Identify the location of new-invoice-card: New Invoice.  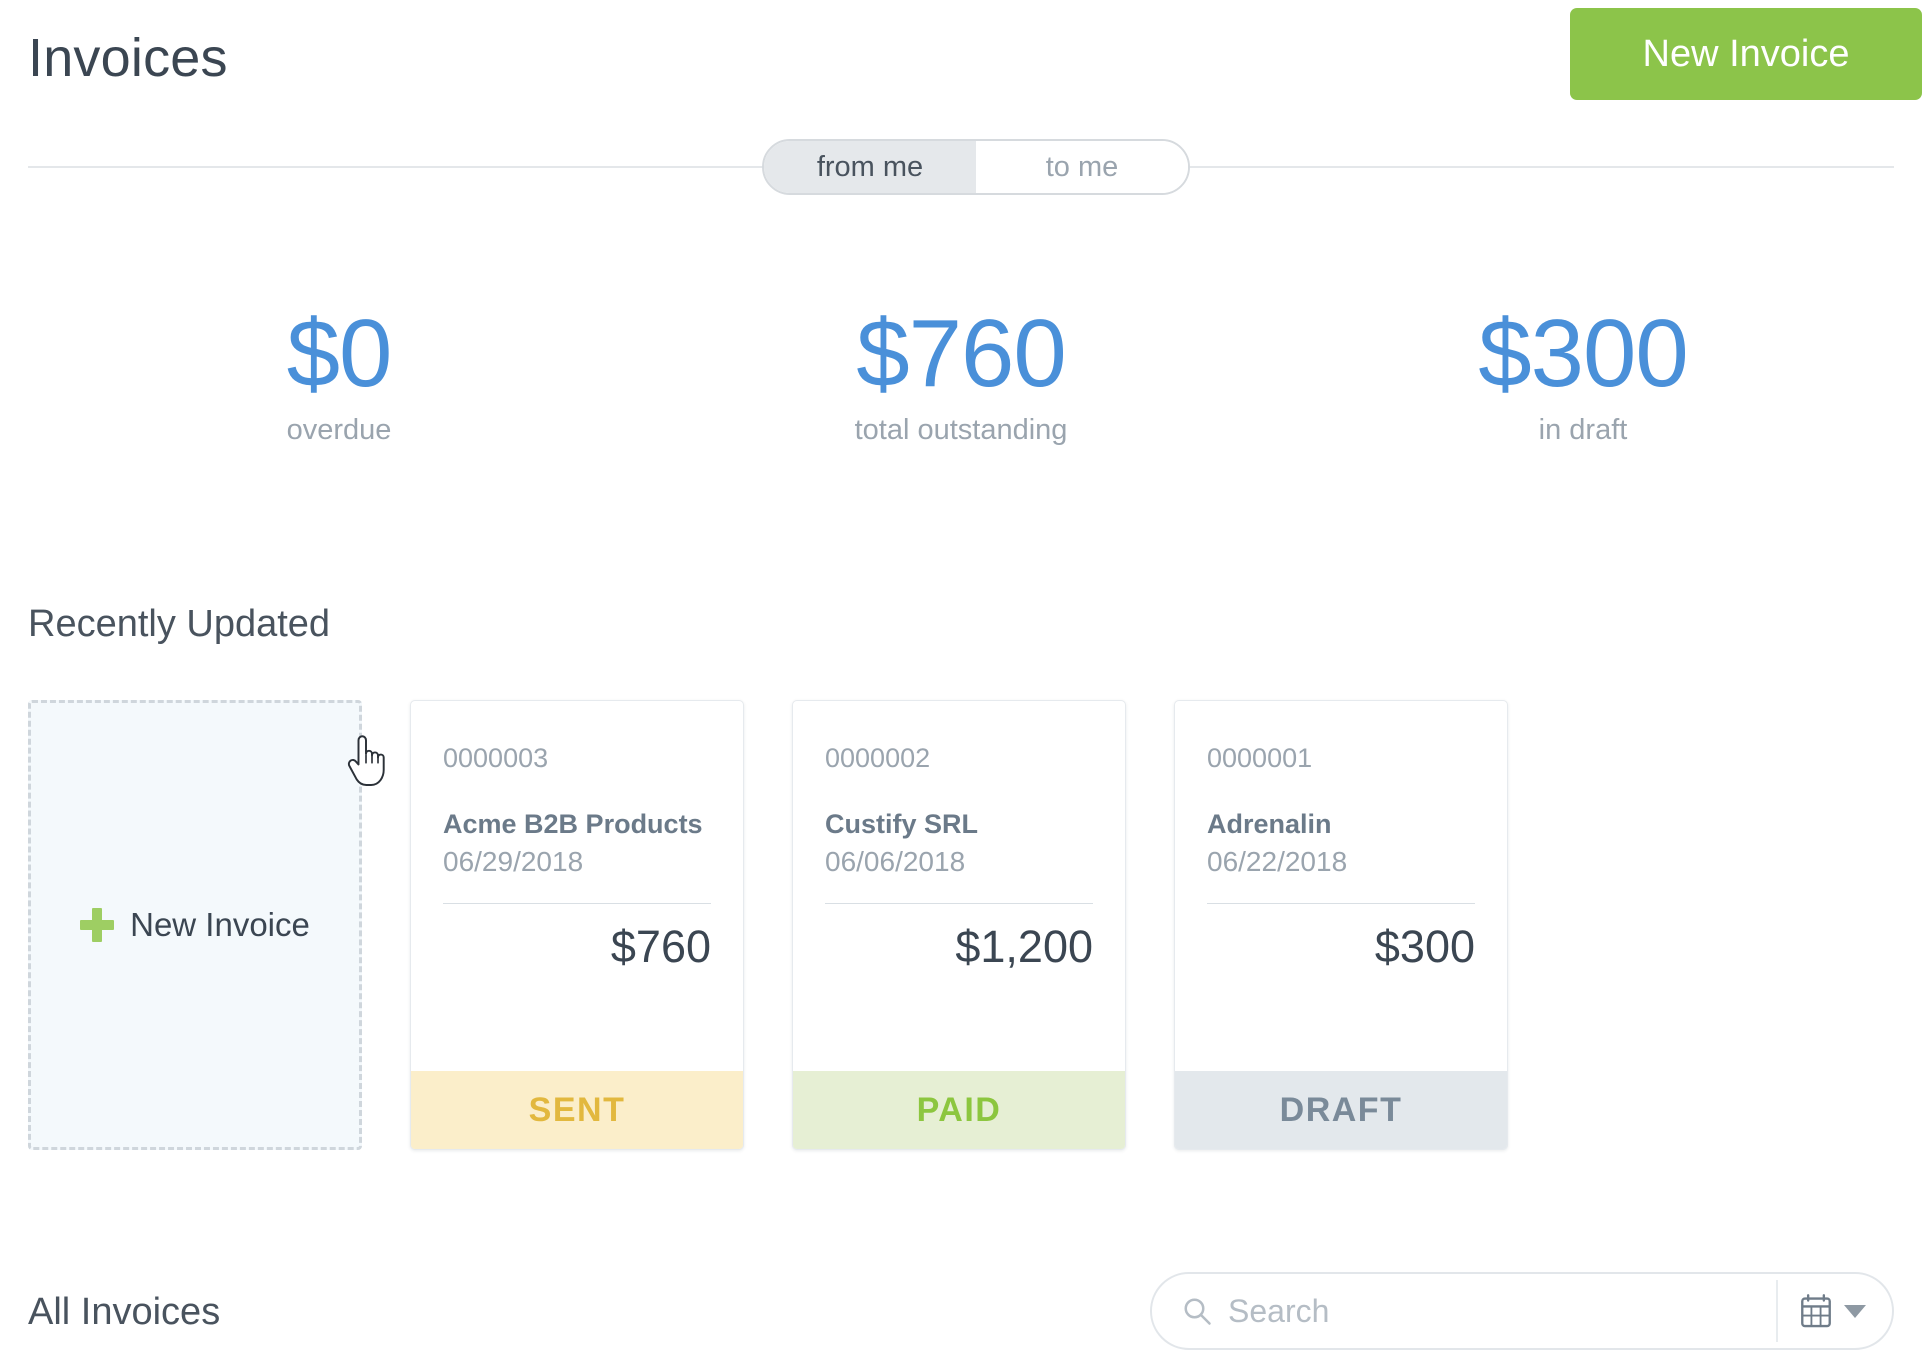
(206, 925).